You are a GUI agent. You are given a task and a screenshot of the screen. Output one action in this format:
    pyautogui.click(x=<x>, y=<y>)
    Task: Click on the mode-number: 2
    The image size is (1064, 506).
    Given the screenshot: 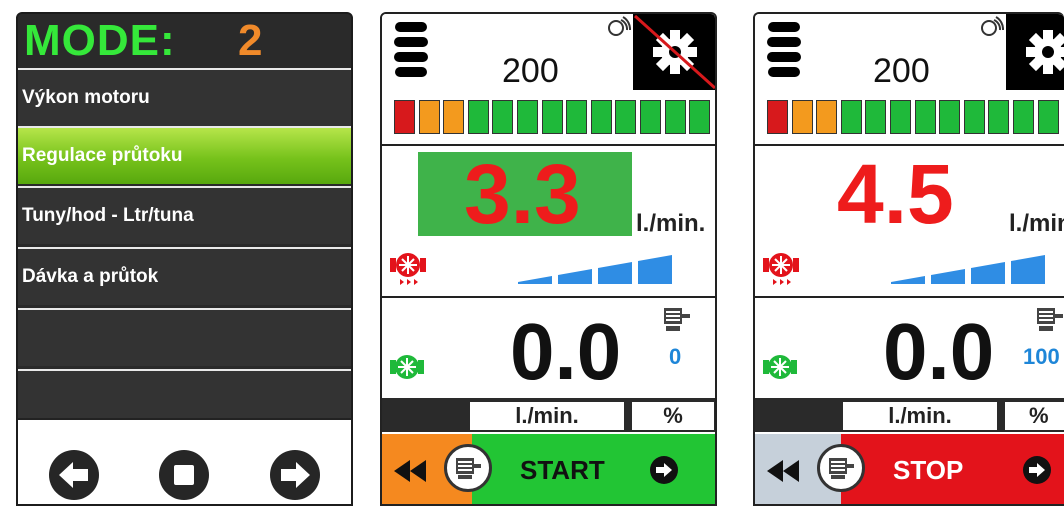 What is the action you would take?
    pyautogui.click(x=250, y=40)
    